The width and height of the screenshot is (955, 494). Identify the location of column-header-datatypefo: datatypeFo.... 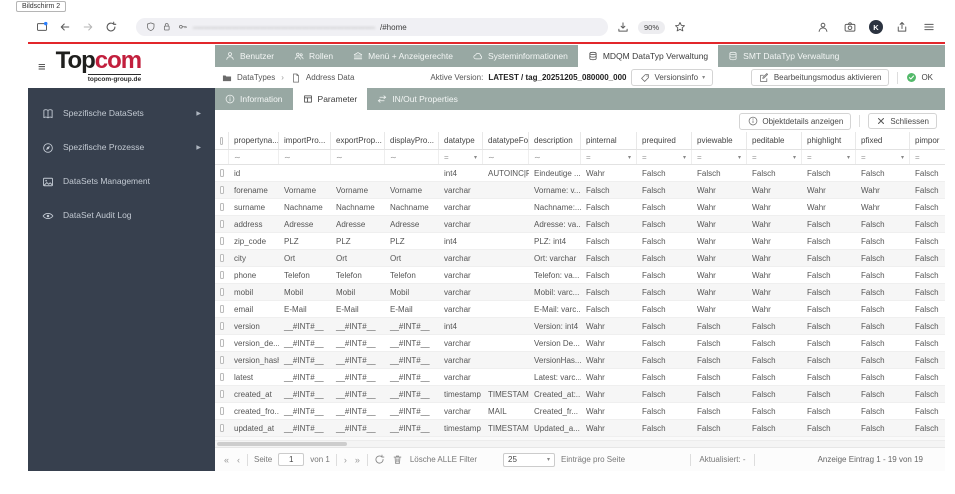
(506, 140).